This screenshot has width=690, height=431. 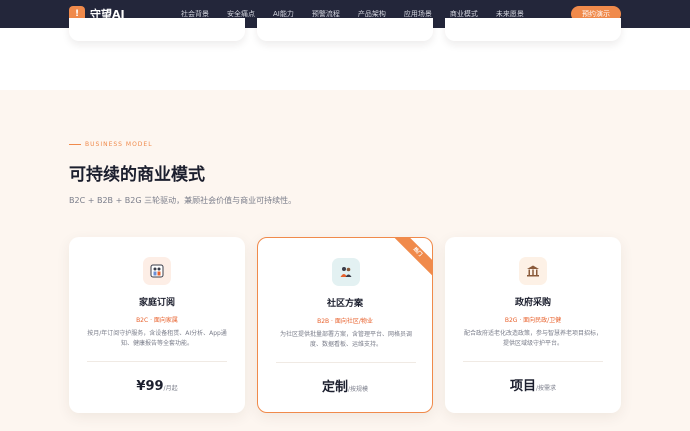 What do you see at coordinates (345, 321) in the screenshot?
I see `card-tag: B2B · 面向社区/物业` at bounding box center [345, 321].